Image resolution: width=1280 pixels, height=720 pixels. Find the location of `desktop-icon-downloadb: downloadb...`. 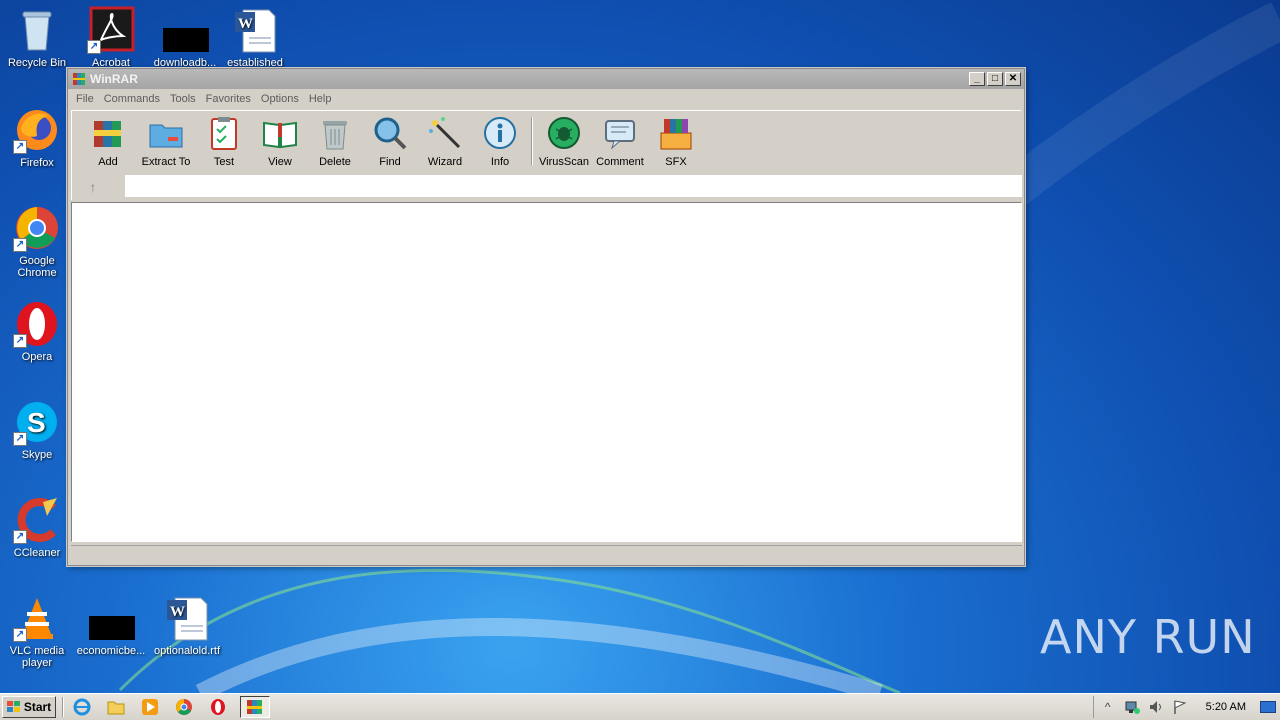

desktop-icon-downloadb: downloadb... is located at coordinates (185, 37).